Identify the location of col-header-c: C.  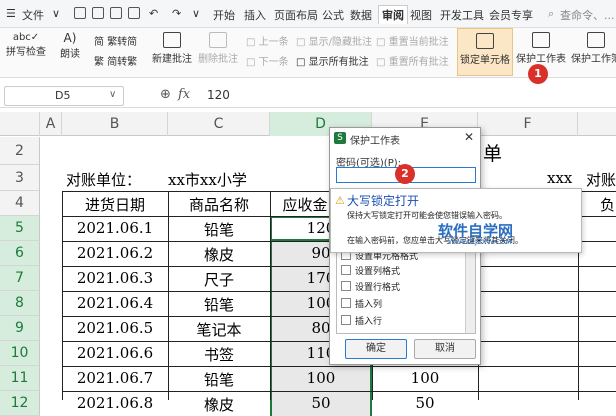
(219, 124).